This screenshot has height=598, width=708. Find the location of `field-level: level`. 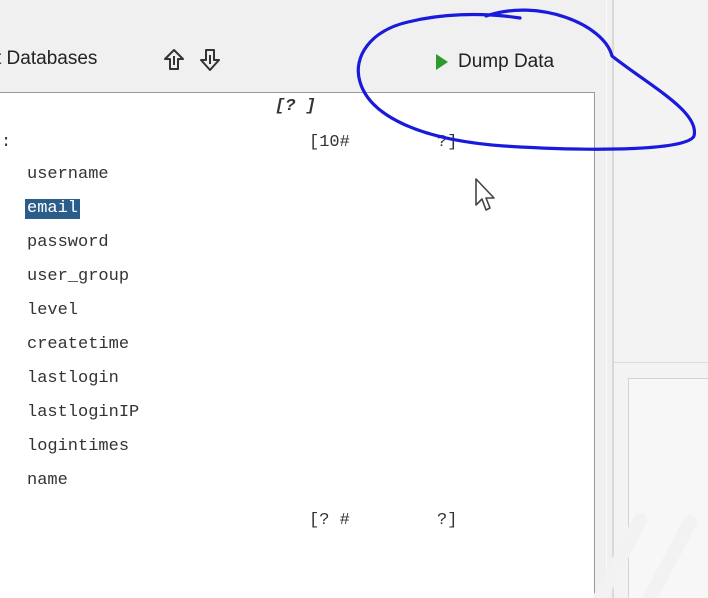

field-level: level is located at coordinates (52, 311).